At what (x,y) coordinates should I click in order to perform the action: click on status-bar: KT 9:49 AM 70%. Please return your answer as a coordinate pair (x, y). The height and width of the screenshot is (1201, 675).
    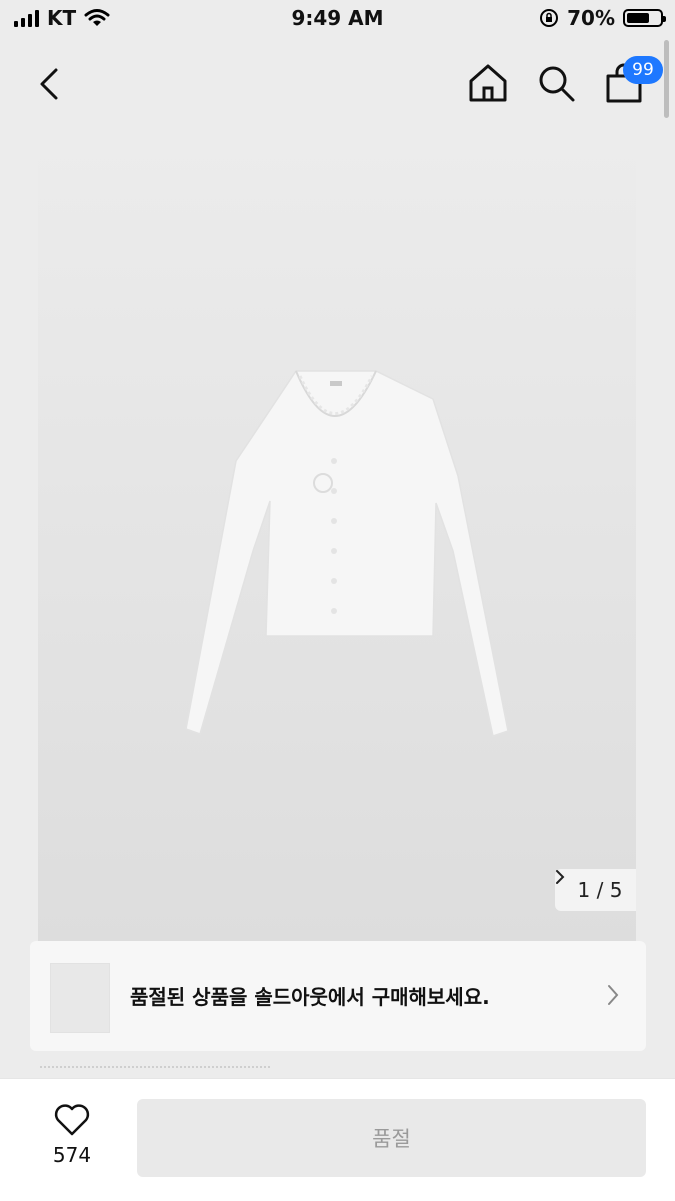
    Looking at the image, I should click on (337, 20).